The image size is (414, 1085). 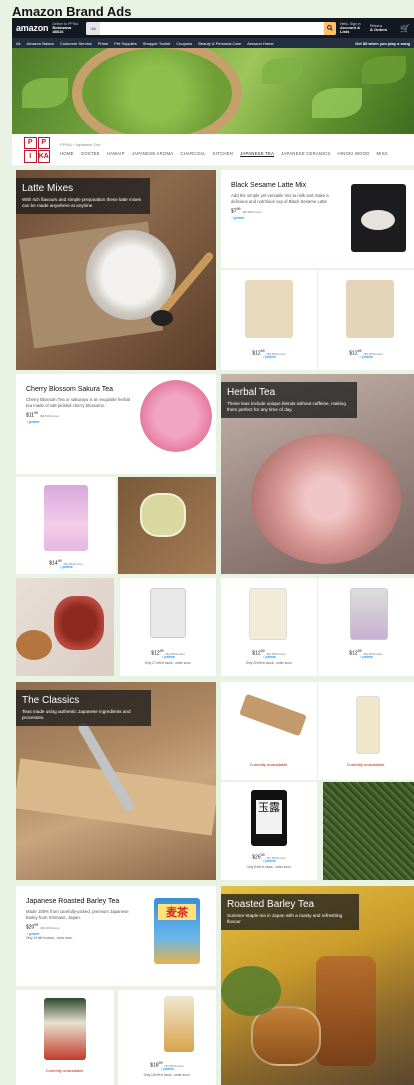 What do you see at coordinates (257, 154) in the screenshot?
I see `tab-japanese-tea: JAPANESE TEA` at bounding box center [257, 154].